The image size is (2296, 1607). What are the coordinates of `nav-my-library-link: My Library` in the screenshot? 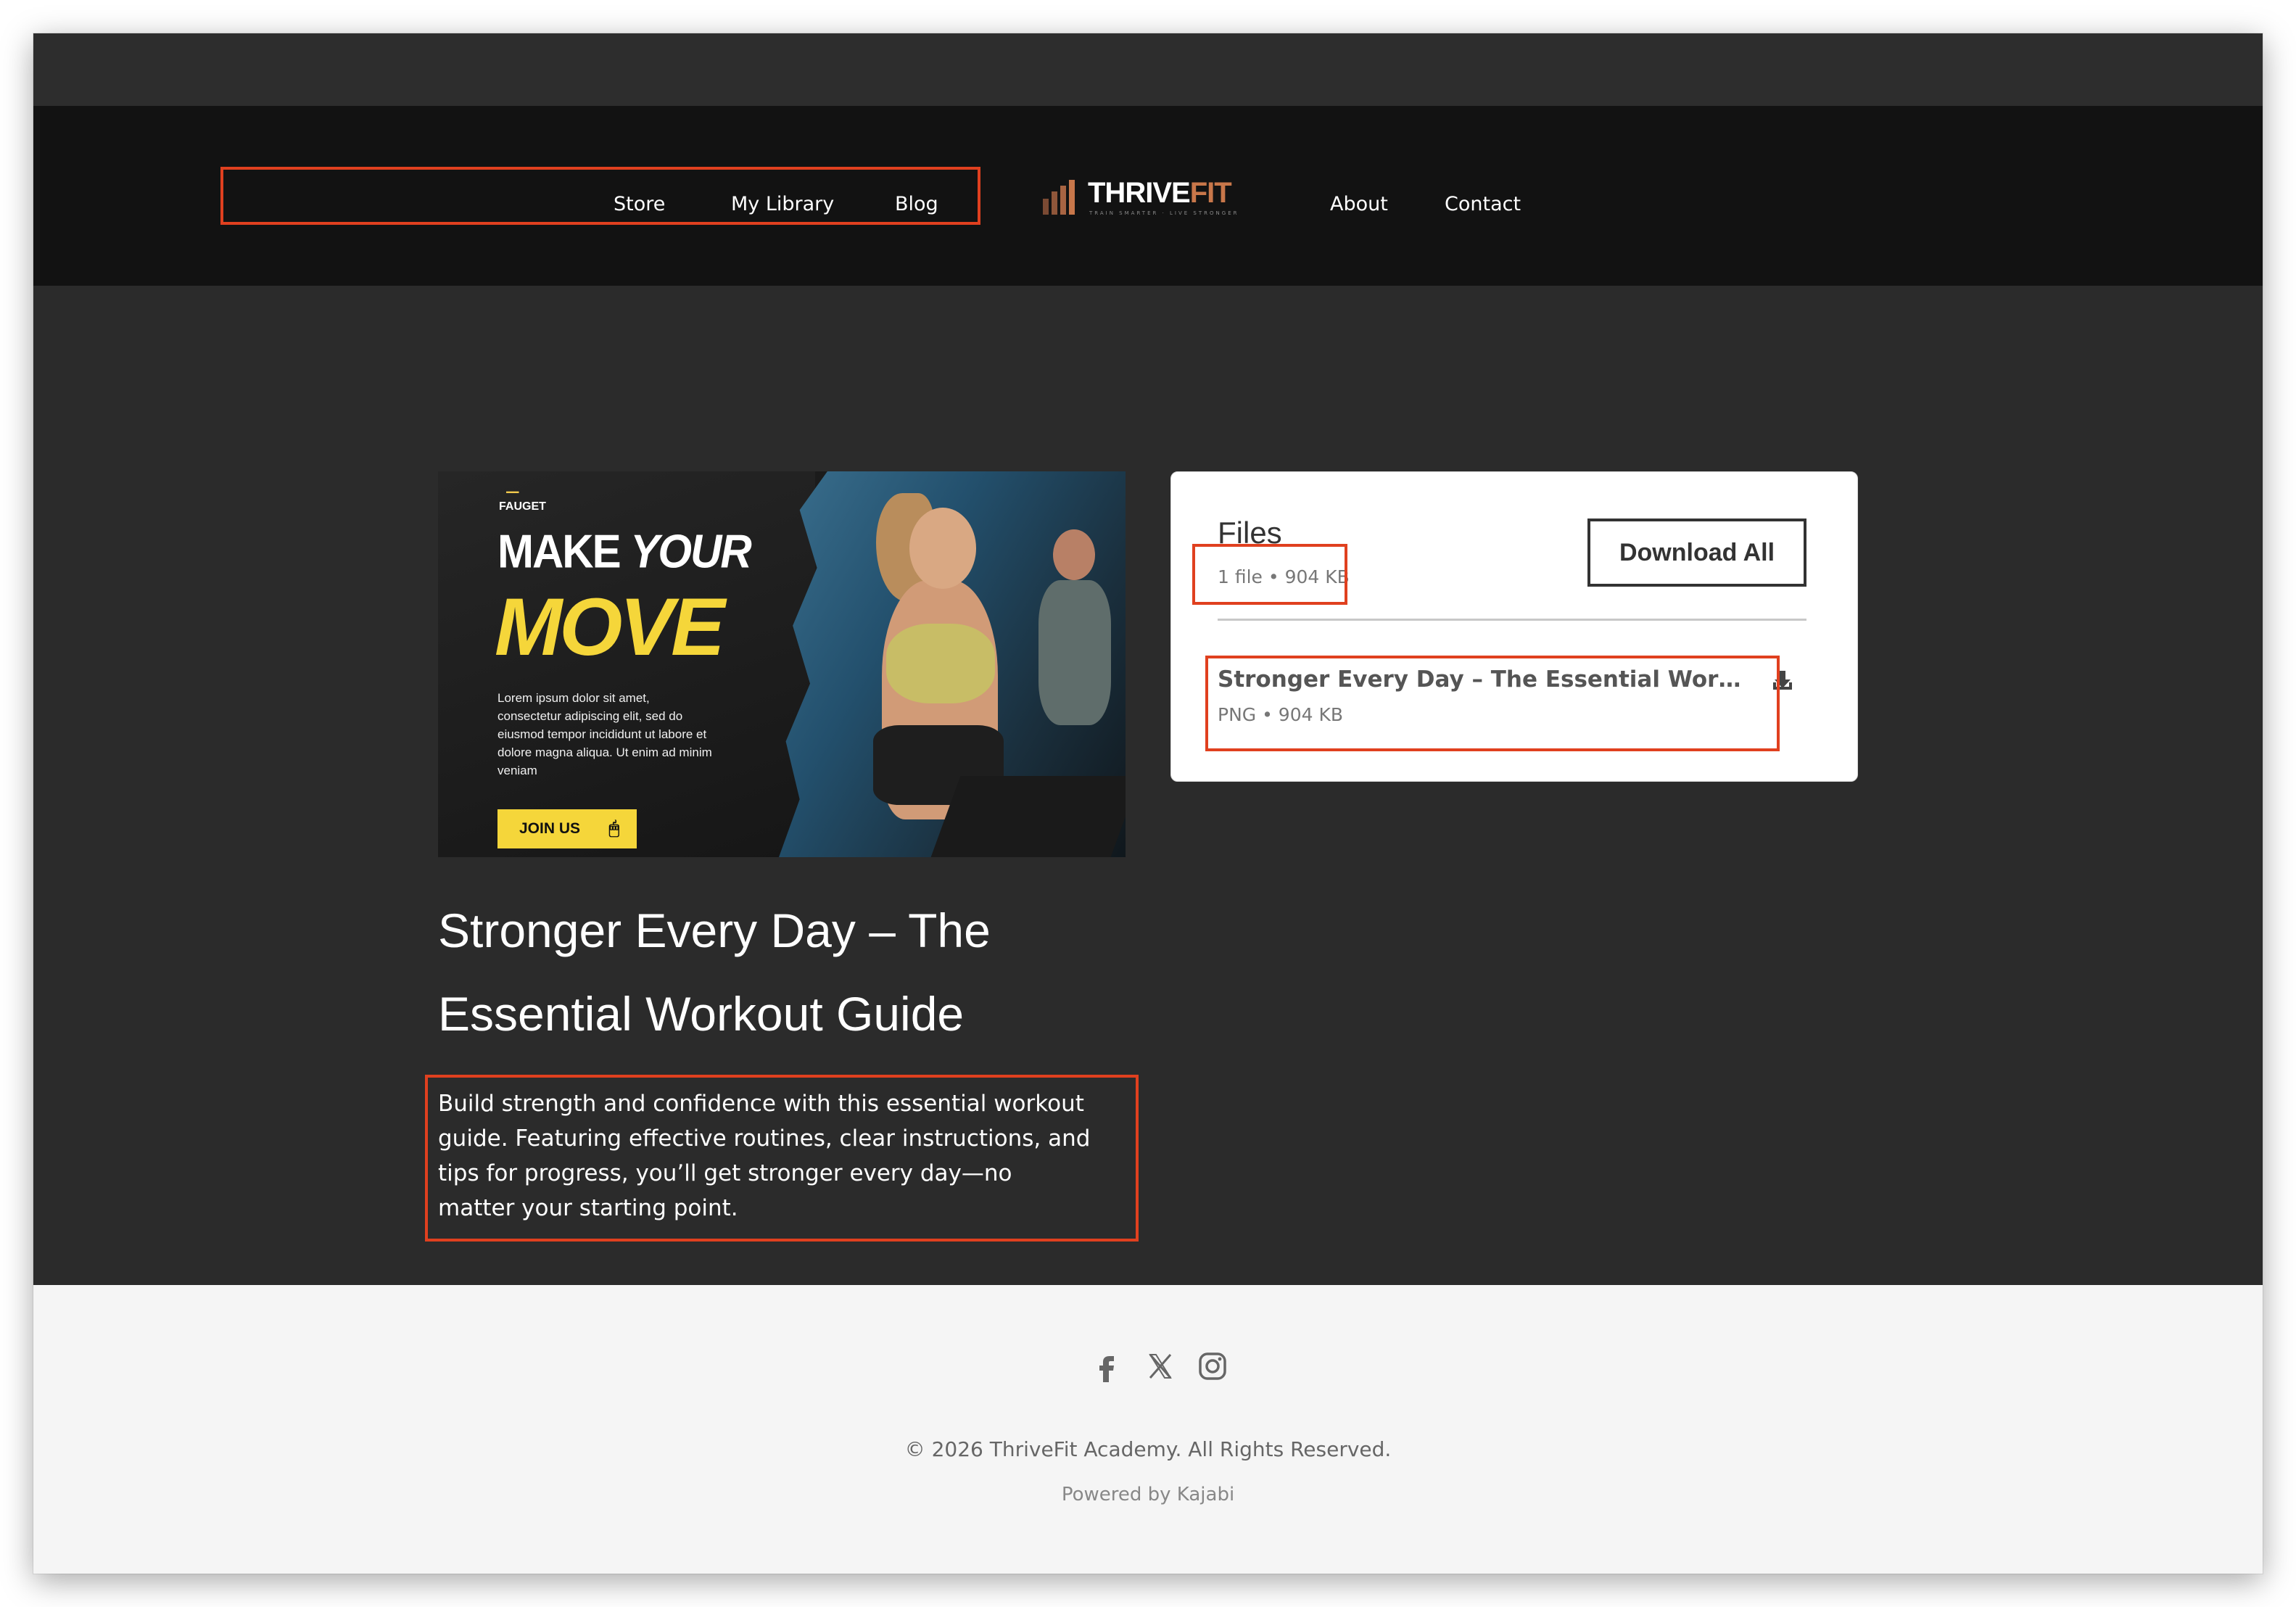 It's located at (782, 204).